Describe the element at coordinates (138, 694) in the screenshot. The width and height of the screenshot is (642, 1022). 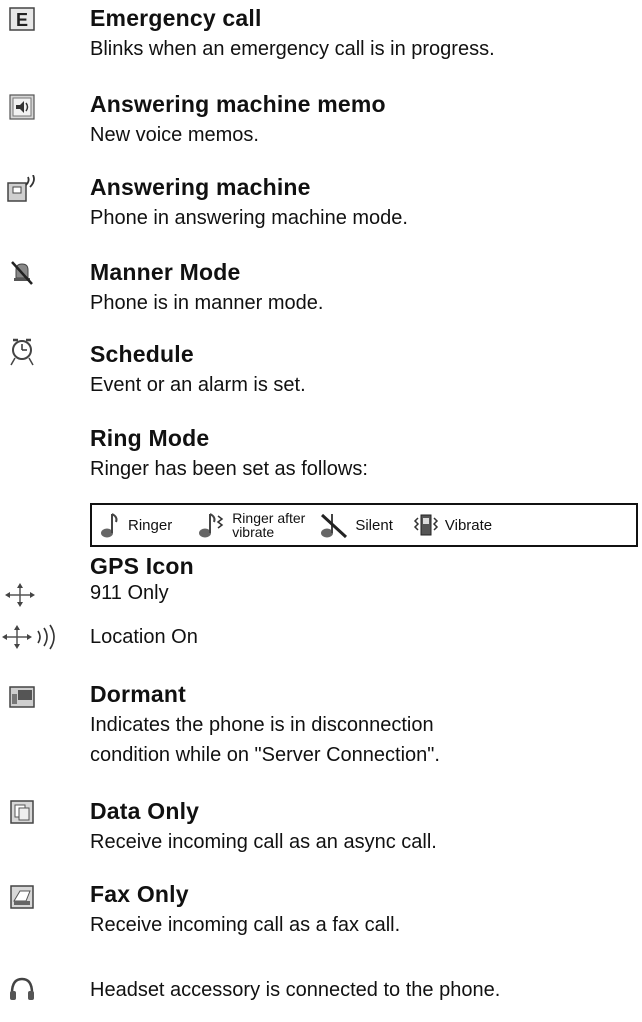
I see `dormant-title: Dormant` at that location.